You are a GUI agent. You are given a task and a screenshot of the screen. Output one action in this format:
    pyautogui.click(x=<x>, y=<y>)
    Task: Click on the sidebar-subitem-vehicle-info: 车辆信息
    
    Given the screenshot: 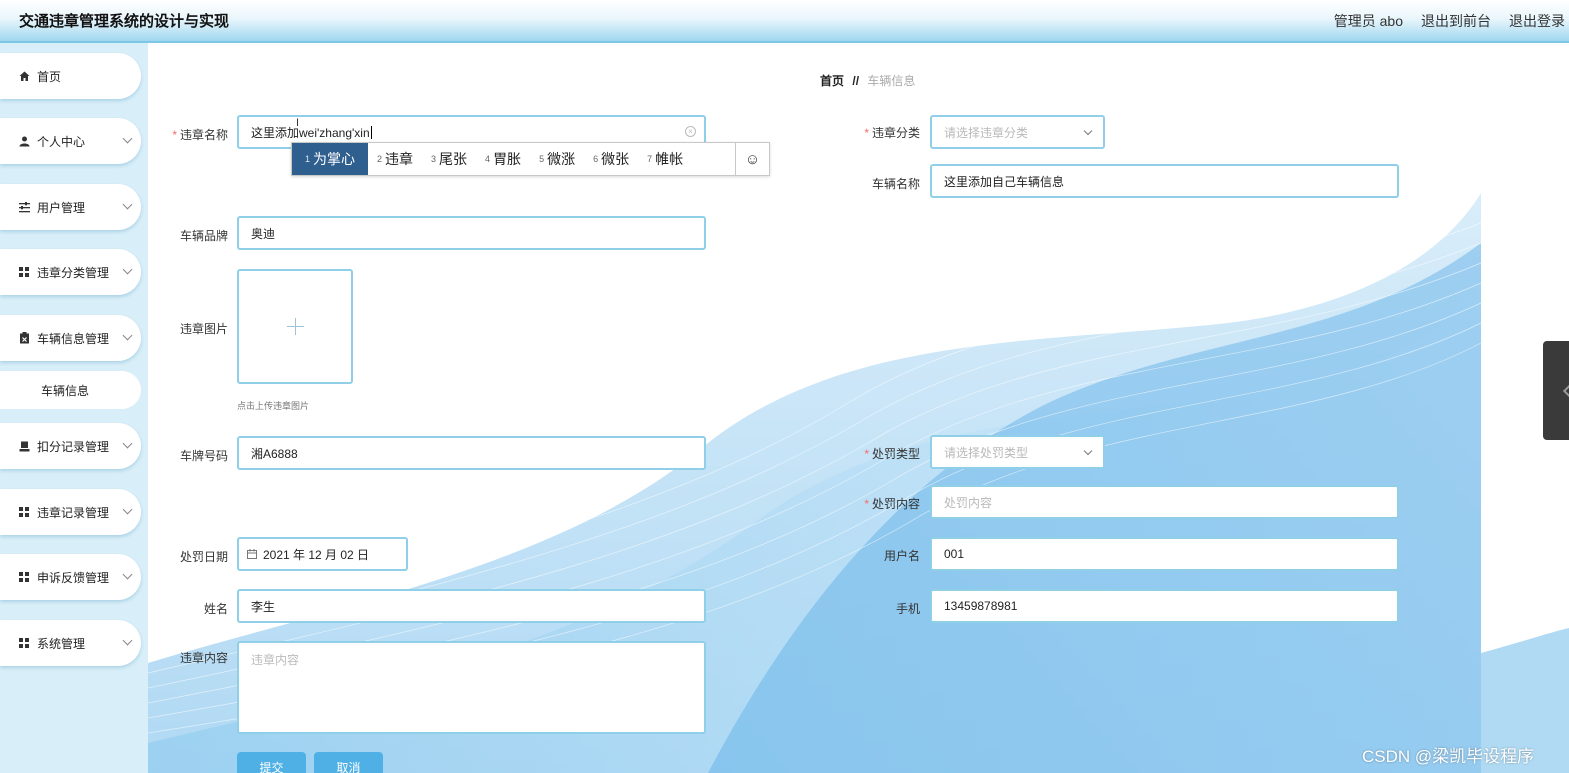 What is the action you would take?
    pyautogui.click(x=70, y=390)
    